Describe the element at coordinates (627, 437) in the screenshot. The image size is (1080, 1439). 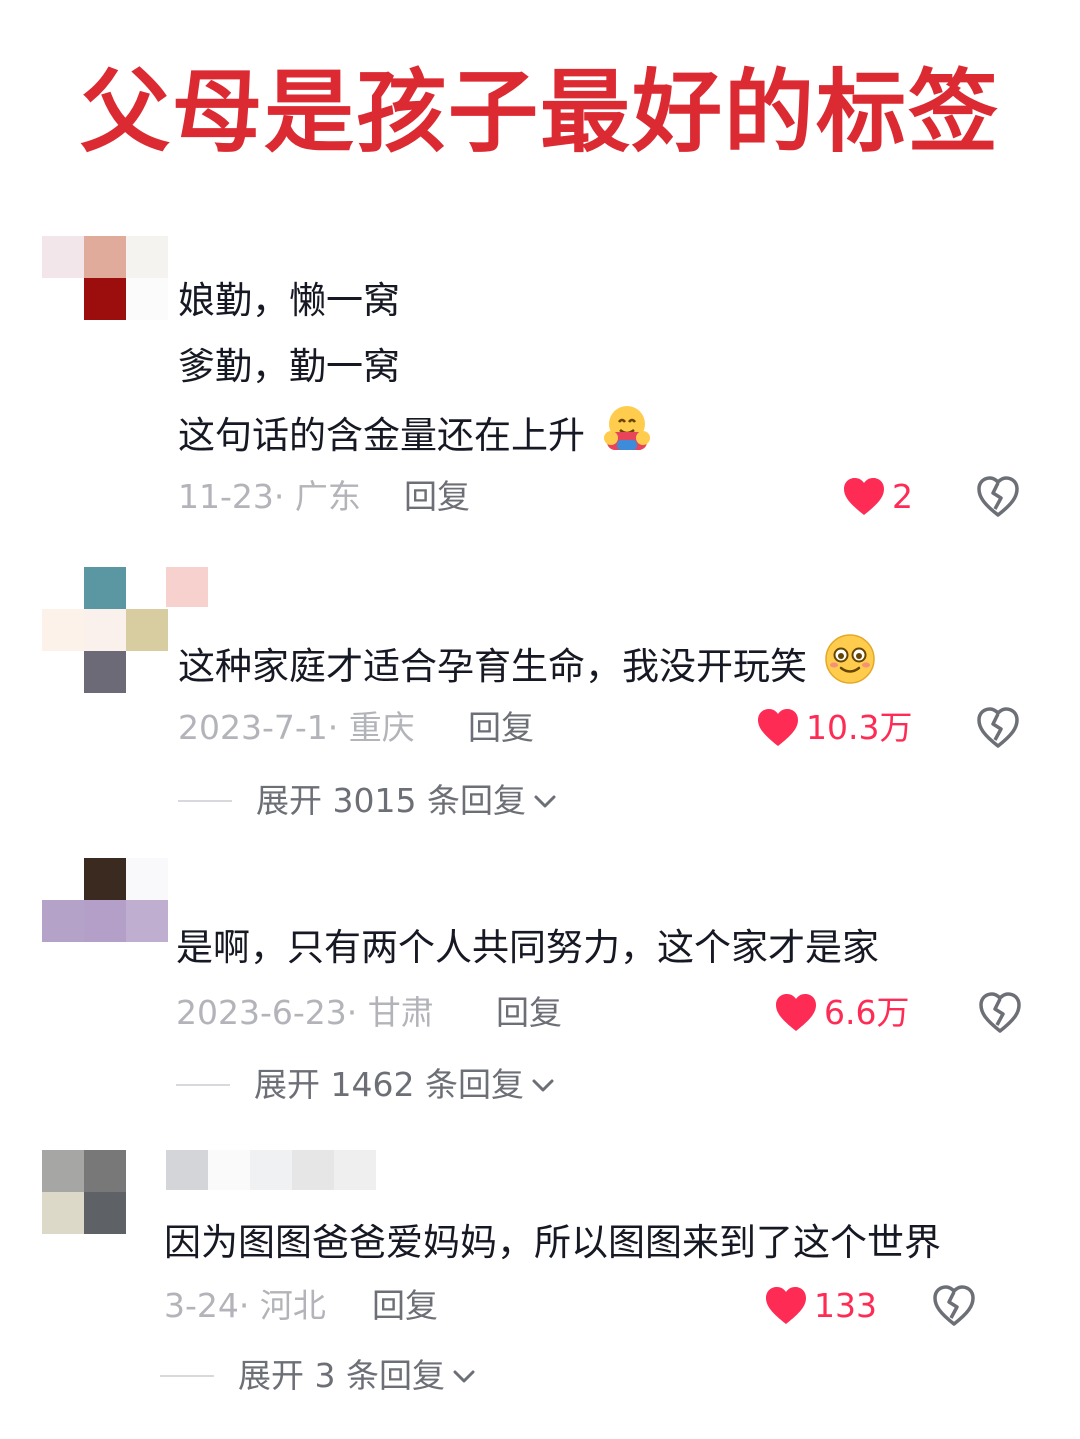
I see `hugging-face-icon` at that location.